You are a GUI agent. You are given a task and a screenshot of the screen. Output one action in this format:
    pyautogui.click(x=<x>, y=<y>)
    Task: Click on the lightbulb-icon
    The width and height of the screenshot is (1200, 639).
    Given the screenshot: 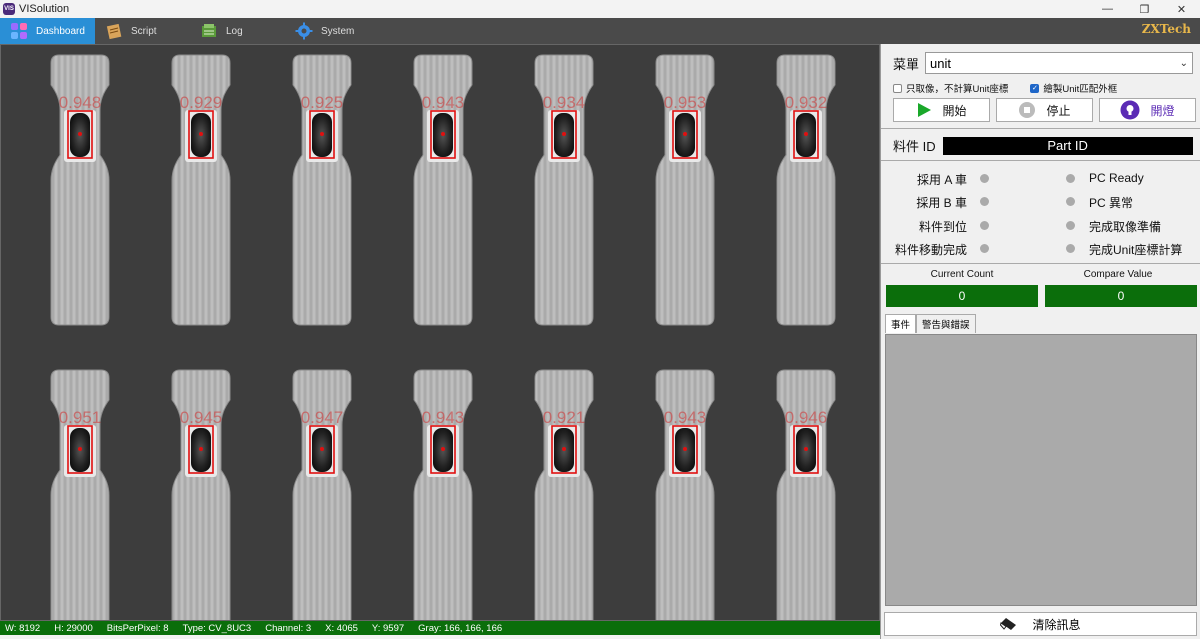 What is the action you would take?
    pyautogui.click(x=1130, y=110)
    